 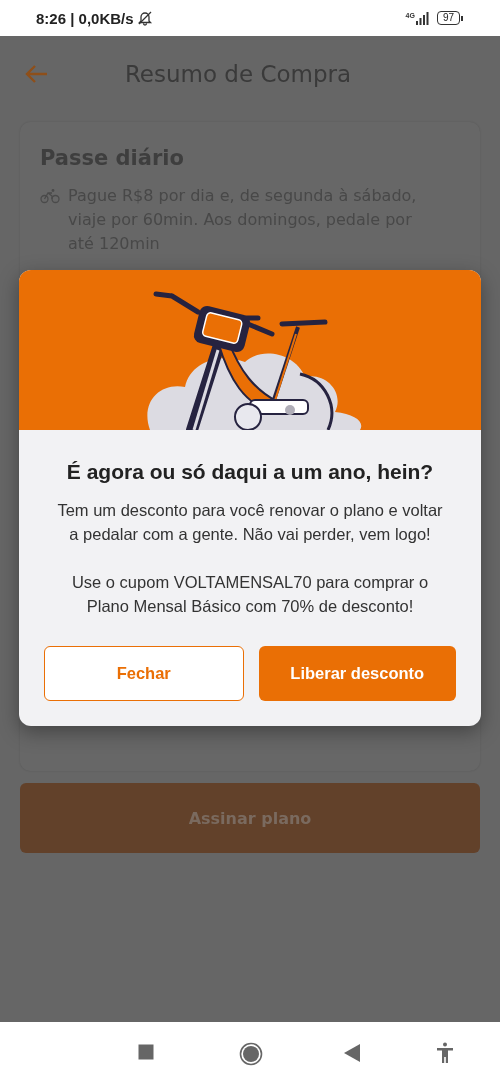 I want to click on recents-icon, so click(x=146, y=1052).